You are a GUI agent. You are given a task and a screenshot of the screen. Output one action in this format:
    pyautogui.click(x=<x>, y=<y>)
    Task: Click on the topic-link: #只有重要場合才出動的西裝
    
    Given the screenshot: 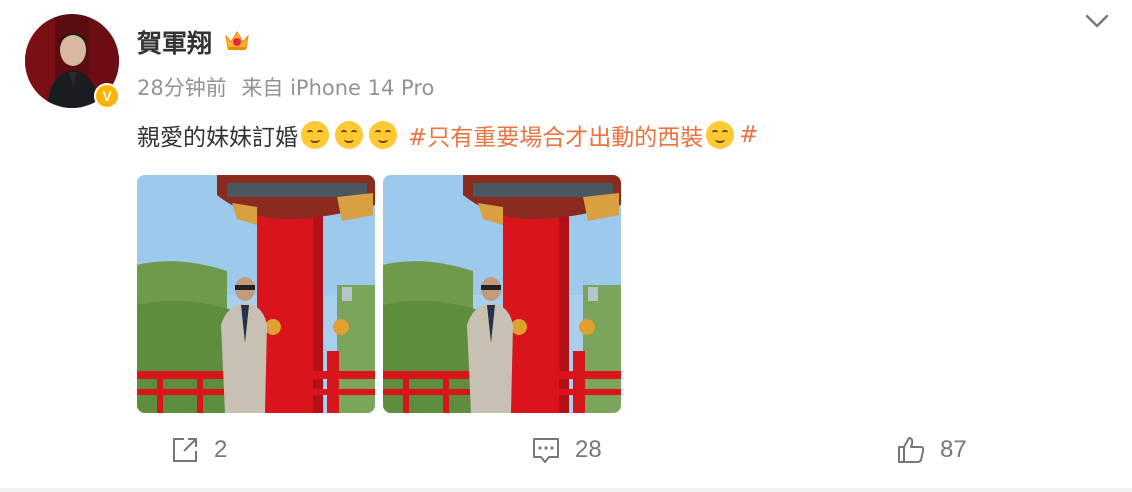 What is the action you would take?
    pyautogui.click(x=555, y=135)
    